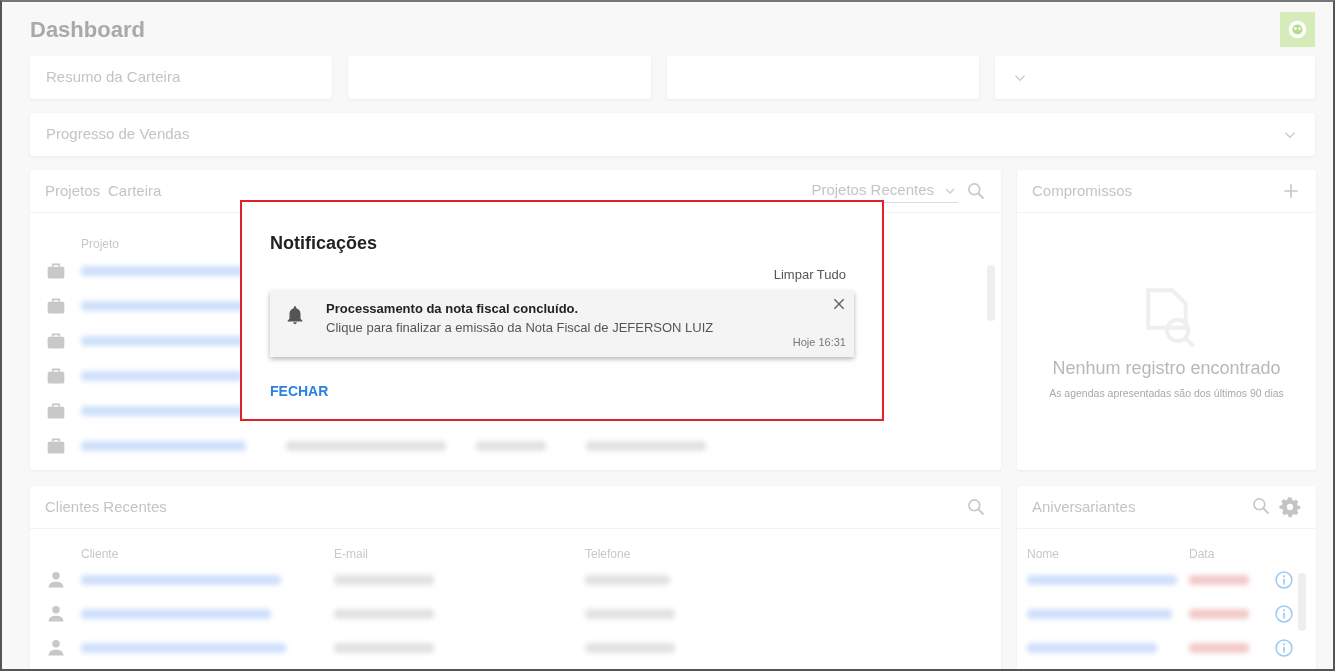 This screenshot has height=671, width=1335. What do you see at coordinates (324, 243) in the screenshot?
I see `dialog-title: Notificações` at bounding box center [324, 243].